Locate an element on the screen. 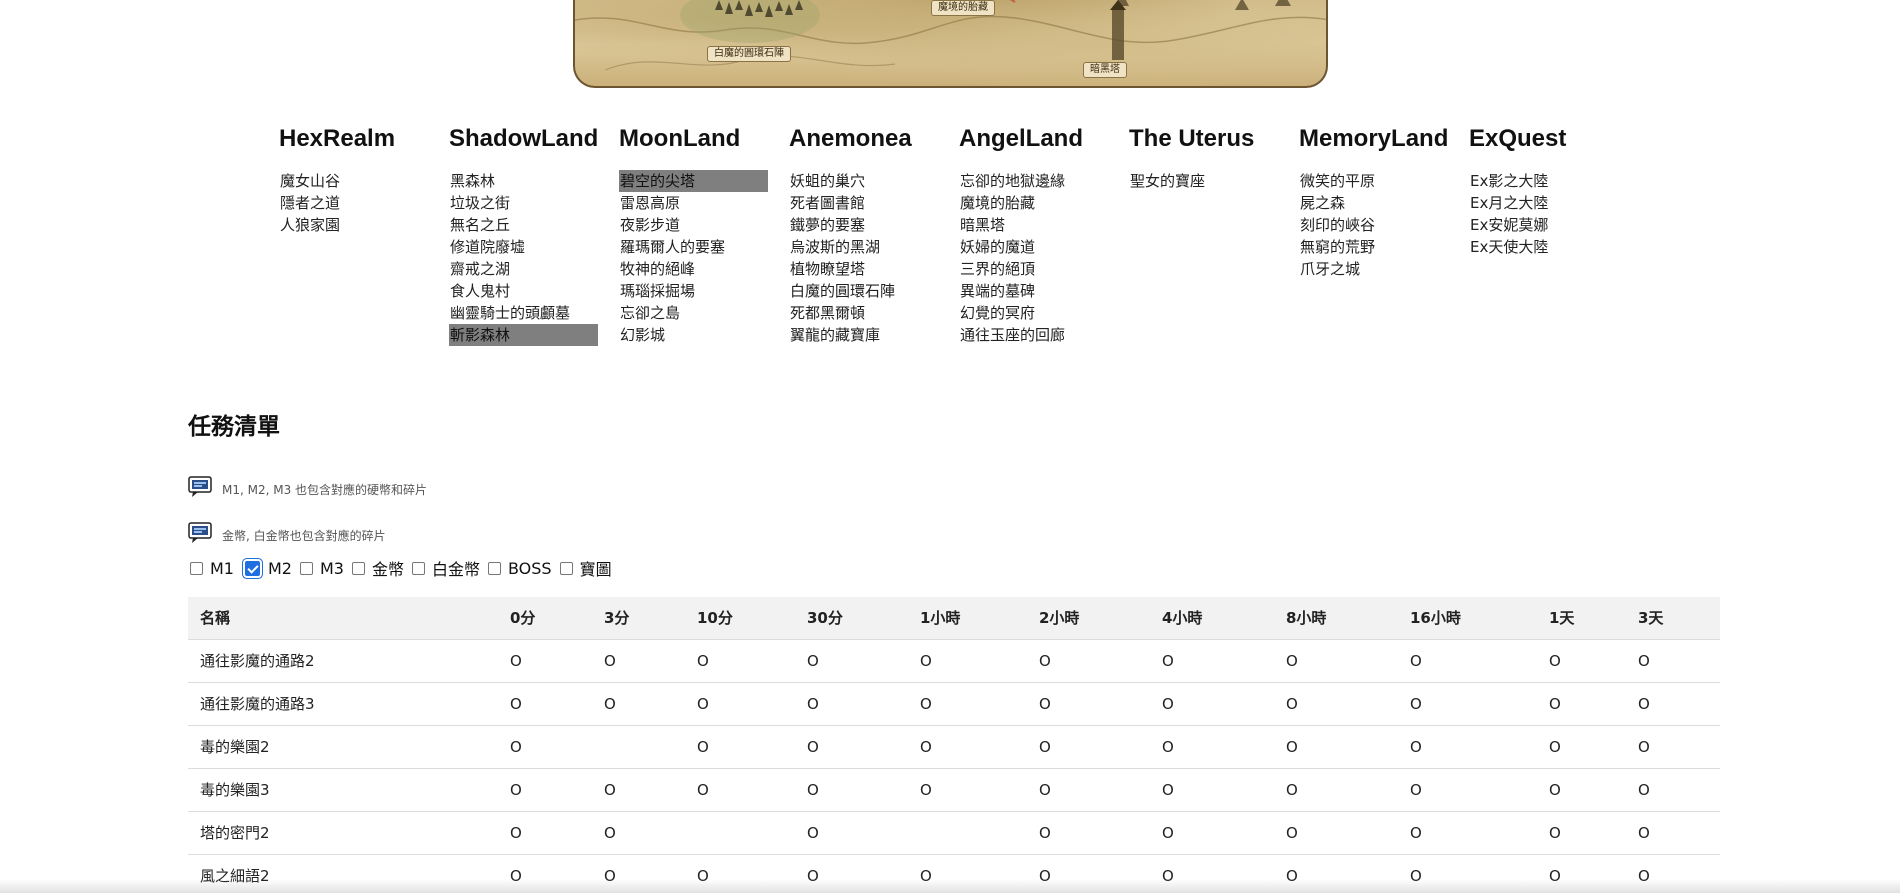 The height and width of the screenshot is (893, 1900). region-link: 烏波斯的黑湖 is located at coordinates (863, 247).